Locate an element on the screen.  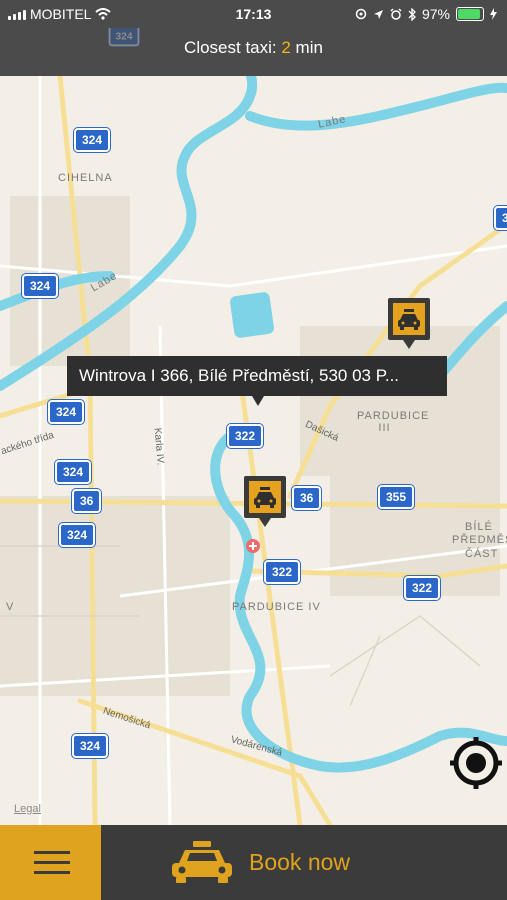
location-icon is located at coordinates (378, 14).